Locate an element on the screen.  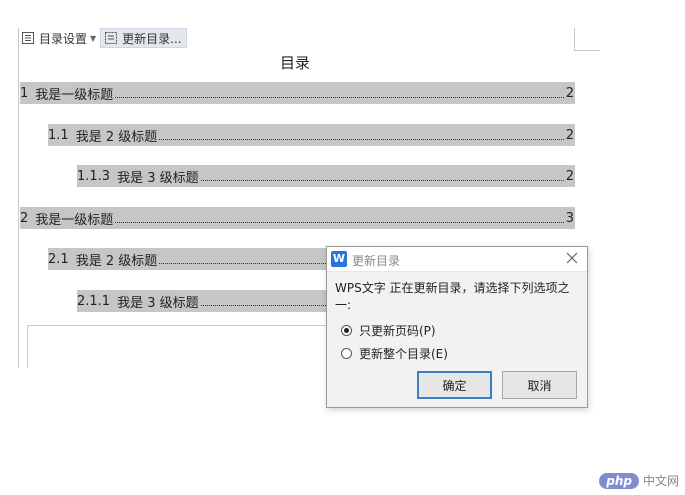
page-left-edge is located at coordinates (18, 198).